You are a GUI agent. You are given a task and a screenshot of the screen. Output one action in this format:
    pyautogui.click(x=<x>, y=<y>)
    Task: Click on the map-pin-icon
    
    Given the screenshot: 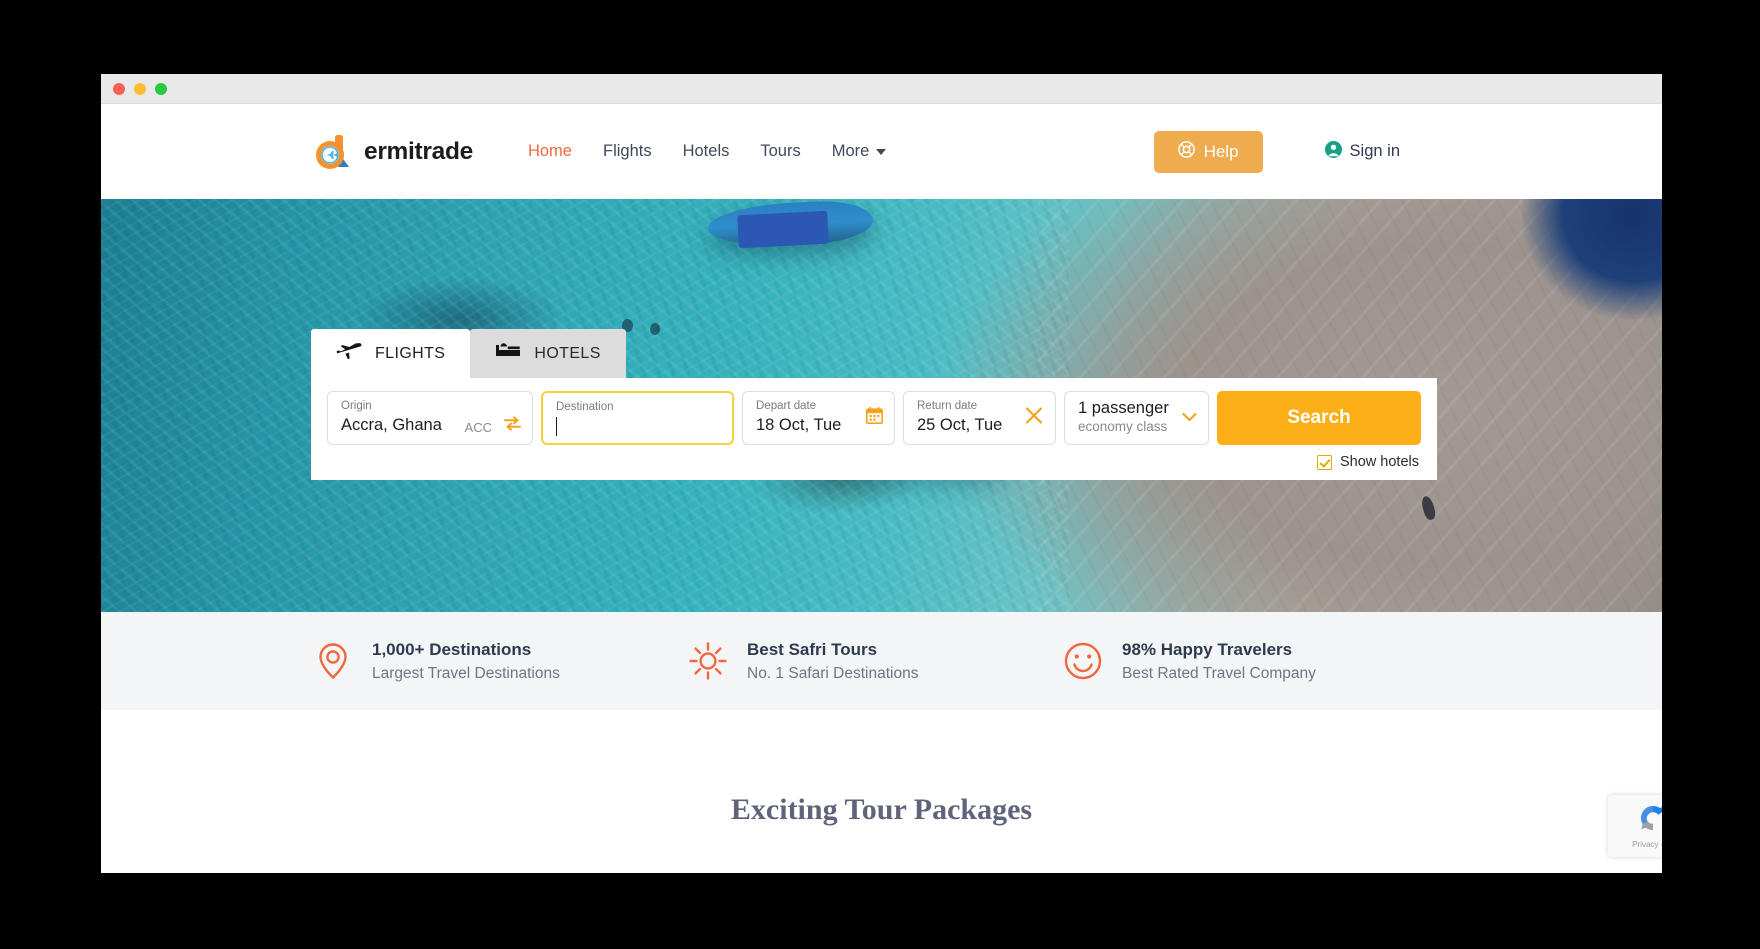 What is the action you would take?
    pyautogui.click(x=333, y=661)
    